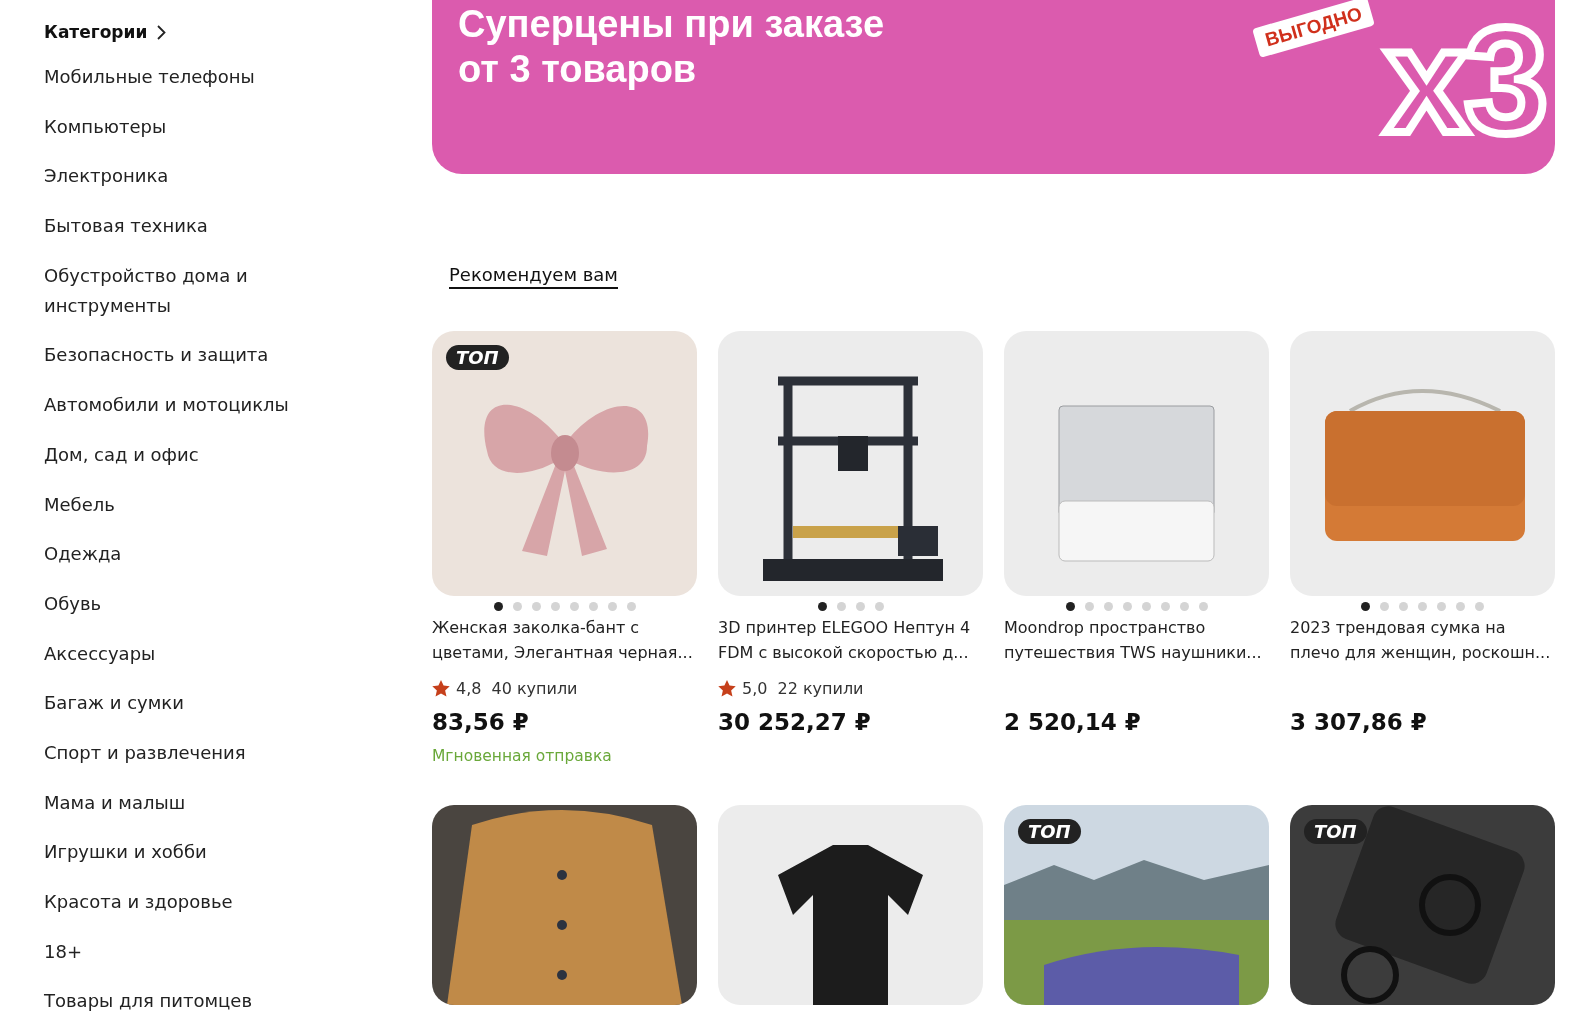  Describe the element at coordinates (169, 355) in the screenshot. I see `category-link: Безопасность и защита` at that location.